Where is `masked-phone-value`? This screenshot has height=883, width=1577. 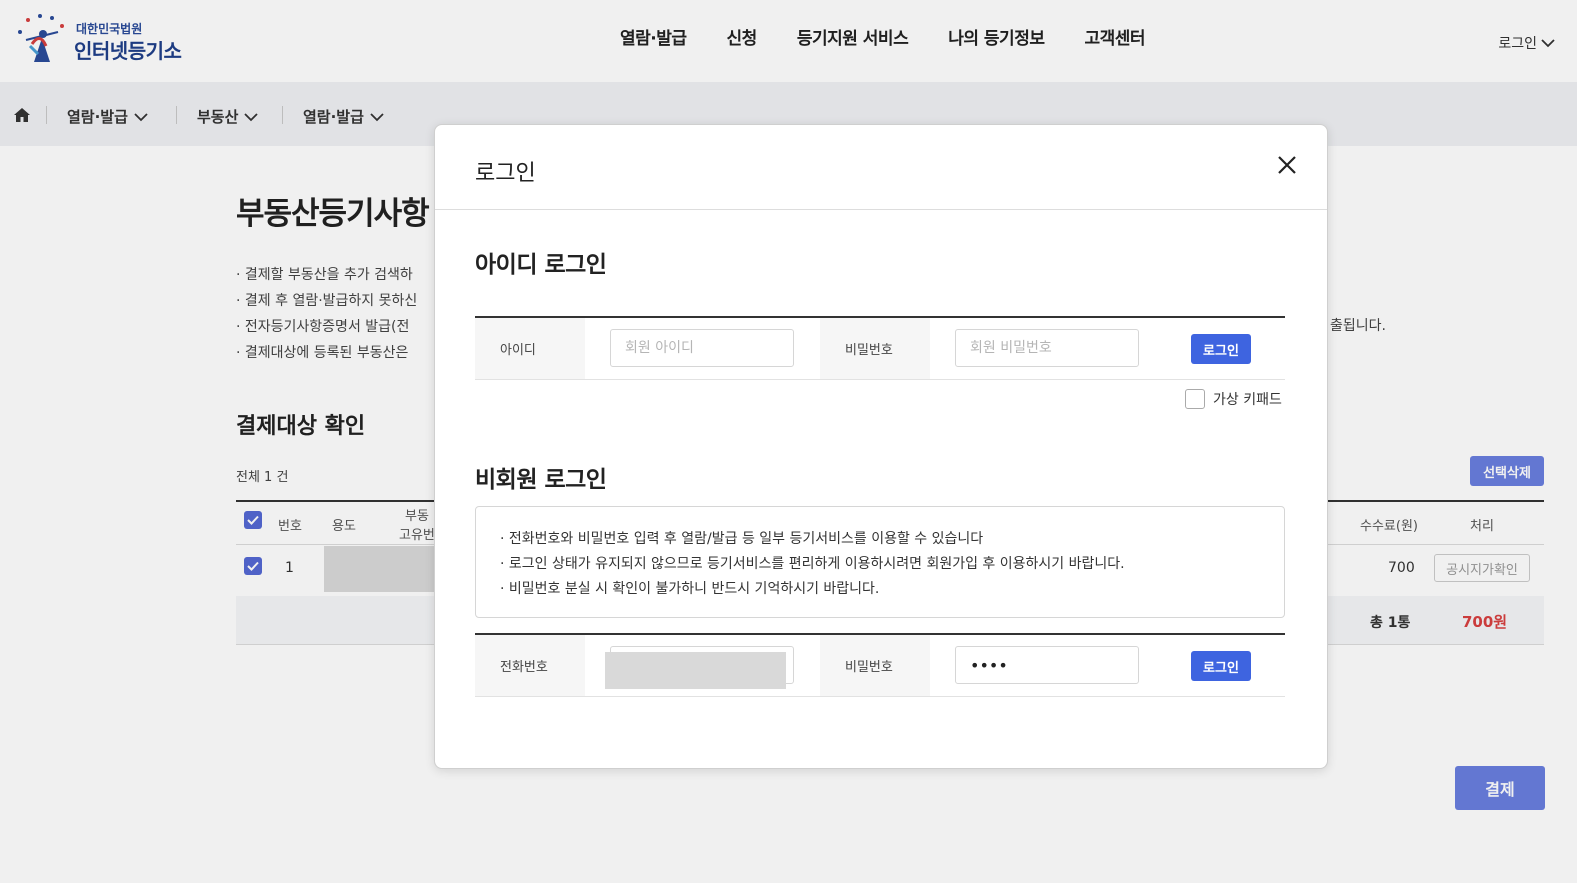
masked-phone-value is located at coordinates (695, 670).